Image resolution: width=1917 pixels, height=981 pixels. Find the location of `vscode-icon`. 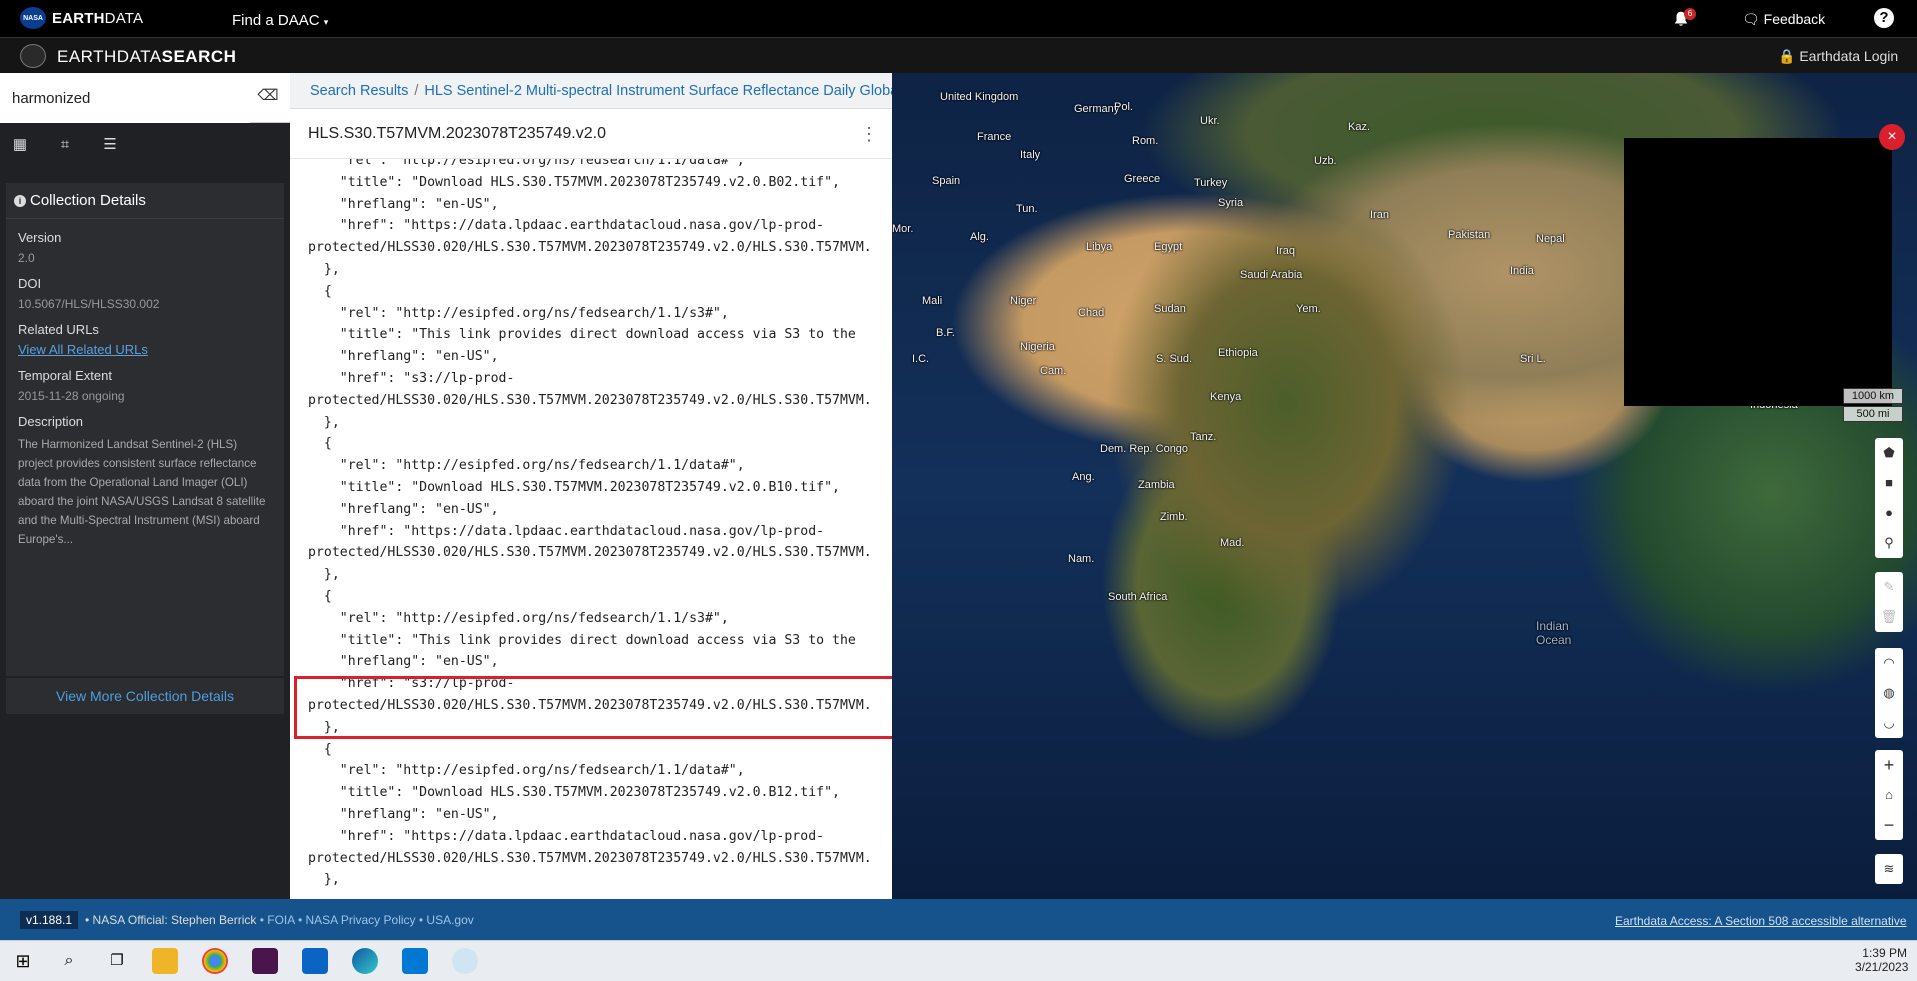

vscode-icon is located at coordinates (415, 961).